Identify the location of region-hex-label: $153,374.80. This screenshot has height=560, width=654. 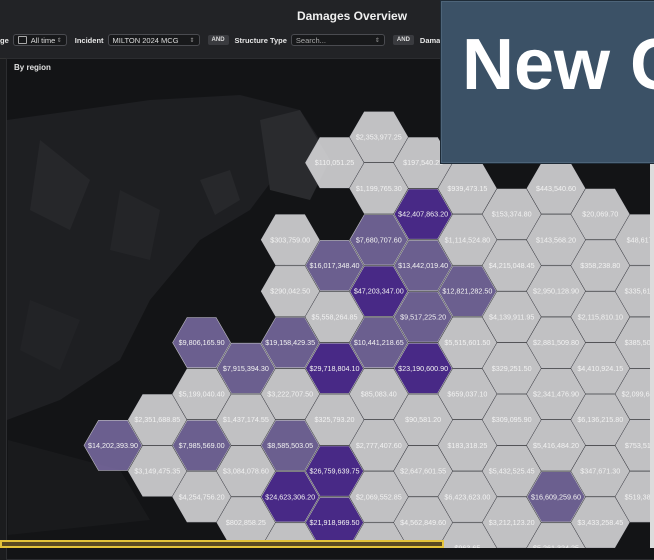
(512, 214).